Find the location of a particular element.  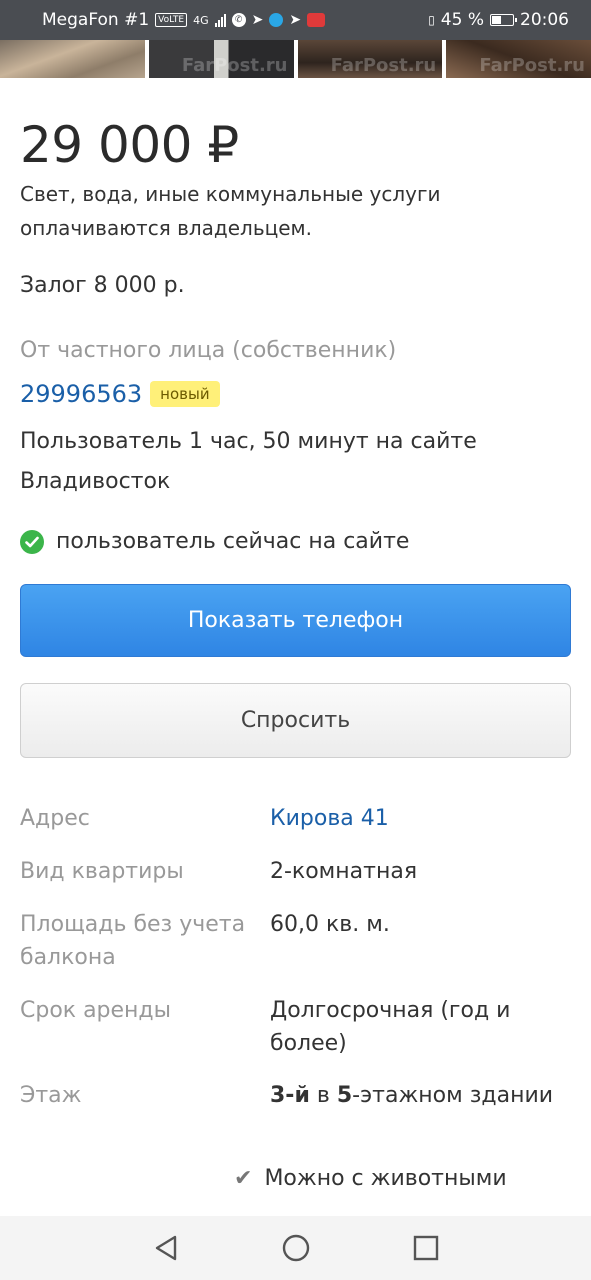

price: 29 000 ₽ is located at coordinates (129, 145).